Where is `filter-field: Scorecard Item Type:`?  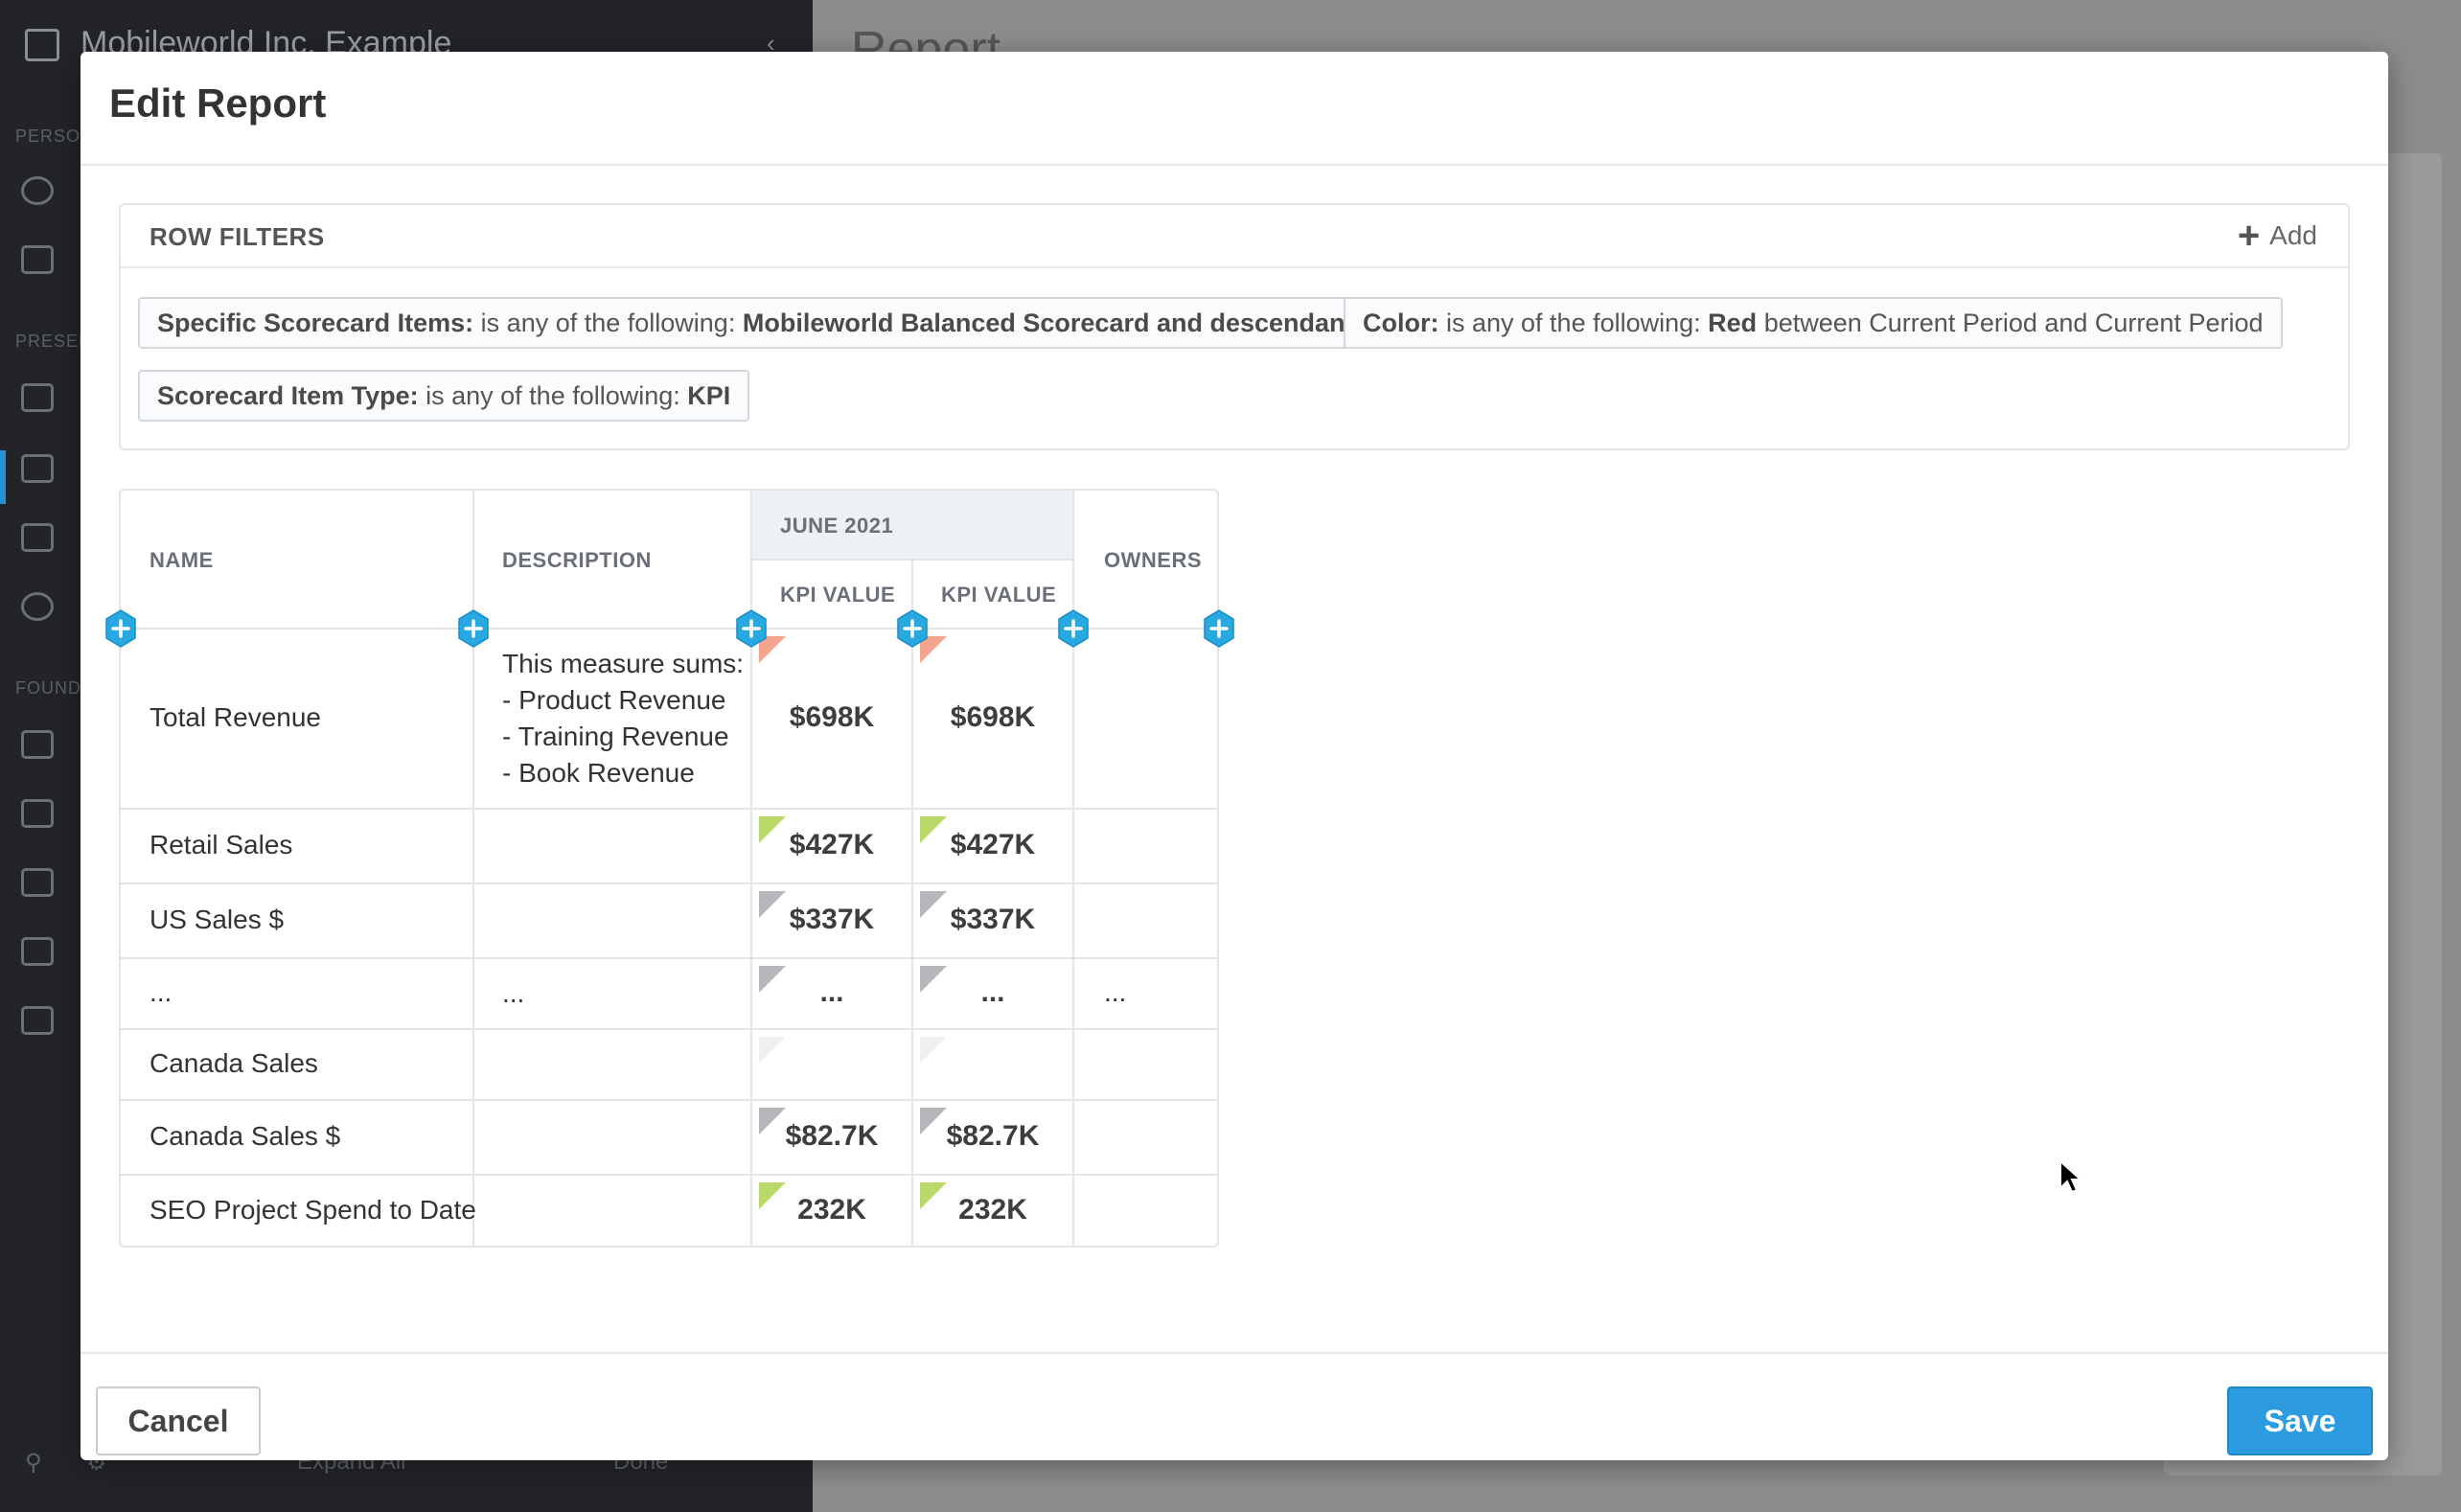 filter-field: Scorecard Item Type: is located at coordinates (288, 395).